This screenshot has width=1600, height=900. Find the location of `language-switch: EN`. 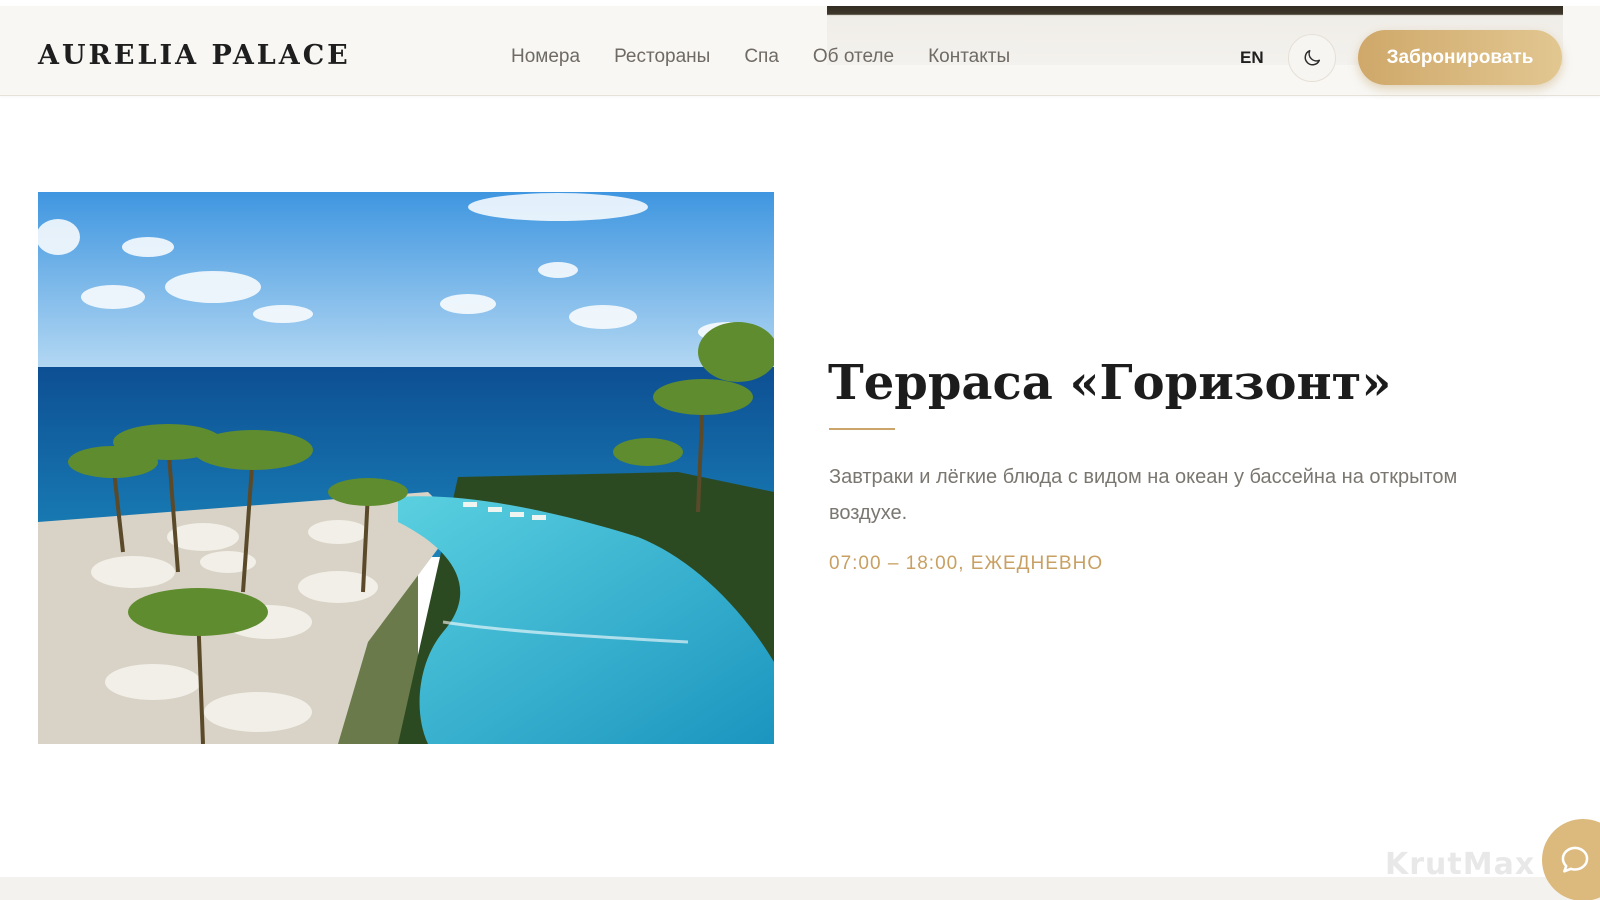

language-switch: EN is located at coordinates (1252, 58).